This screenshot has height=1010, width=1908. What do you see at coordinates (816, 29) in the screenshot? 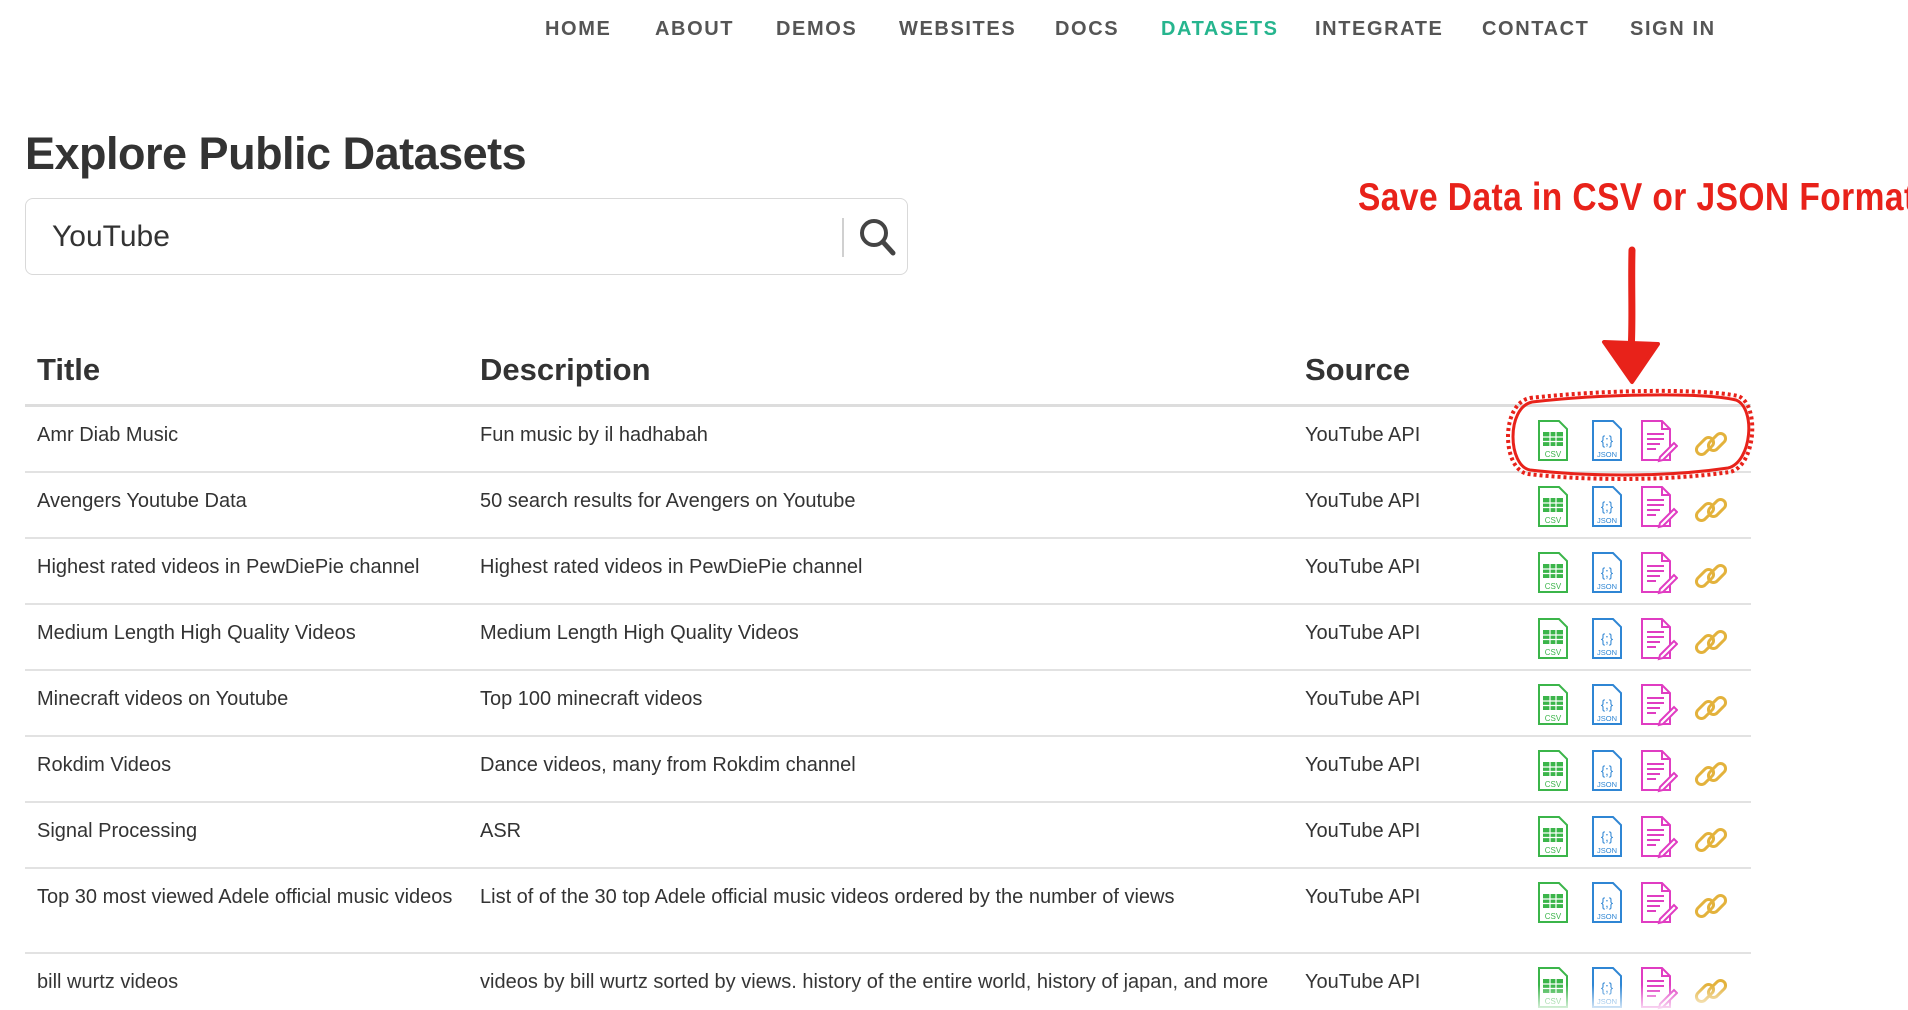
I see `nav-item-demos: DEMOS` at bounding box center [816, 29].